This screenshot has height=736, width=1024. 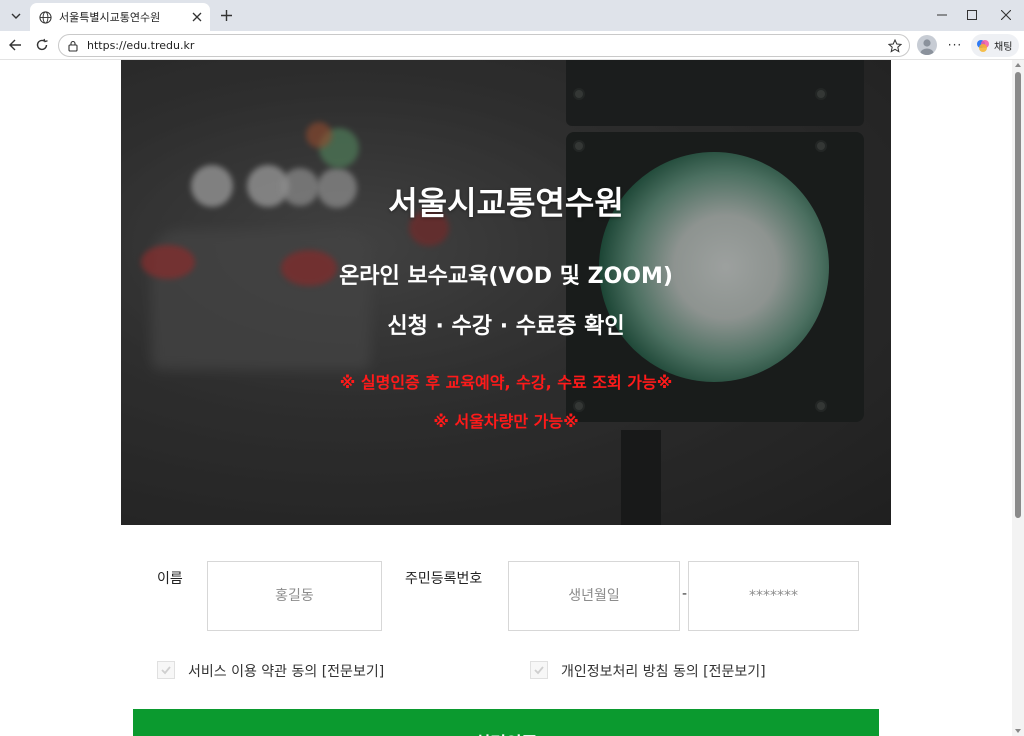 I want to click on new-tab-button, so click(x=226, y=15).